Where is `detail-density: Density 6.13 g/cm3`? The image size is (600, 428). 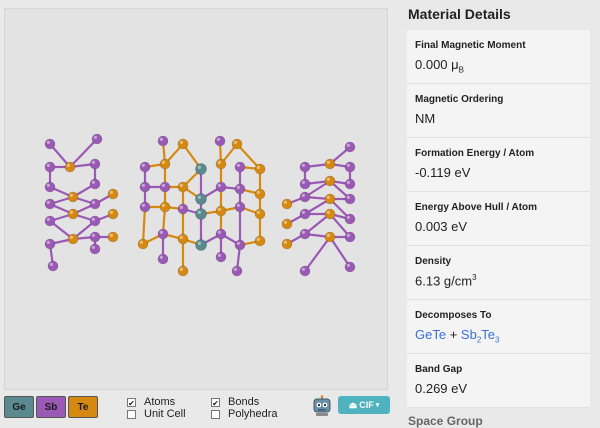 detail-density: Density 6.13 g/cm3 is located at coordinates (498, 273).